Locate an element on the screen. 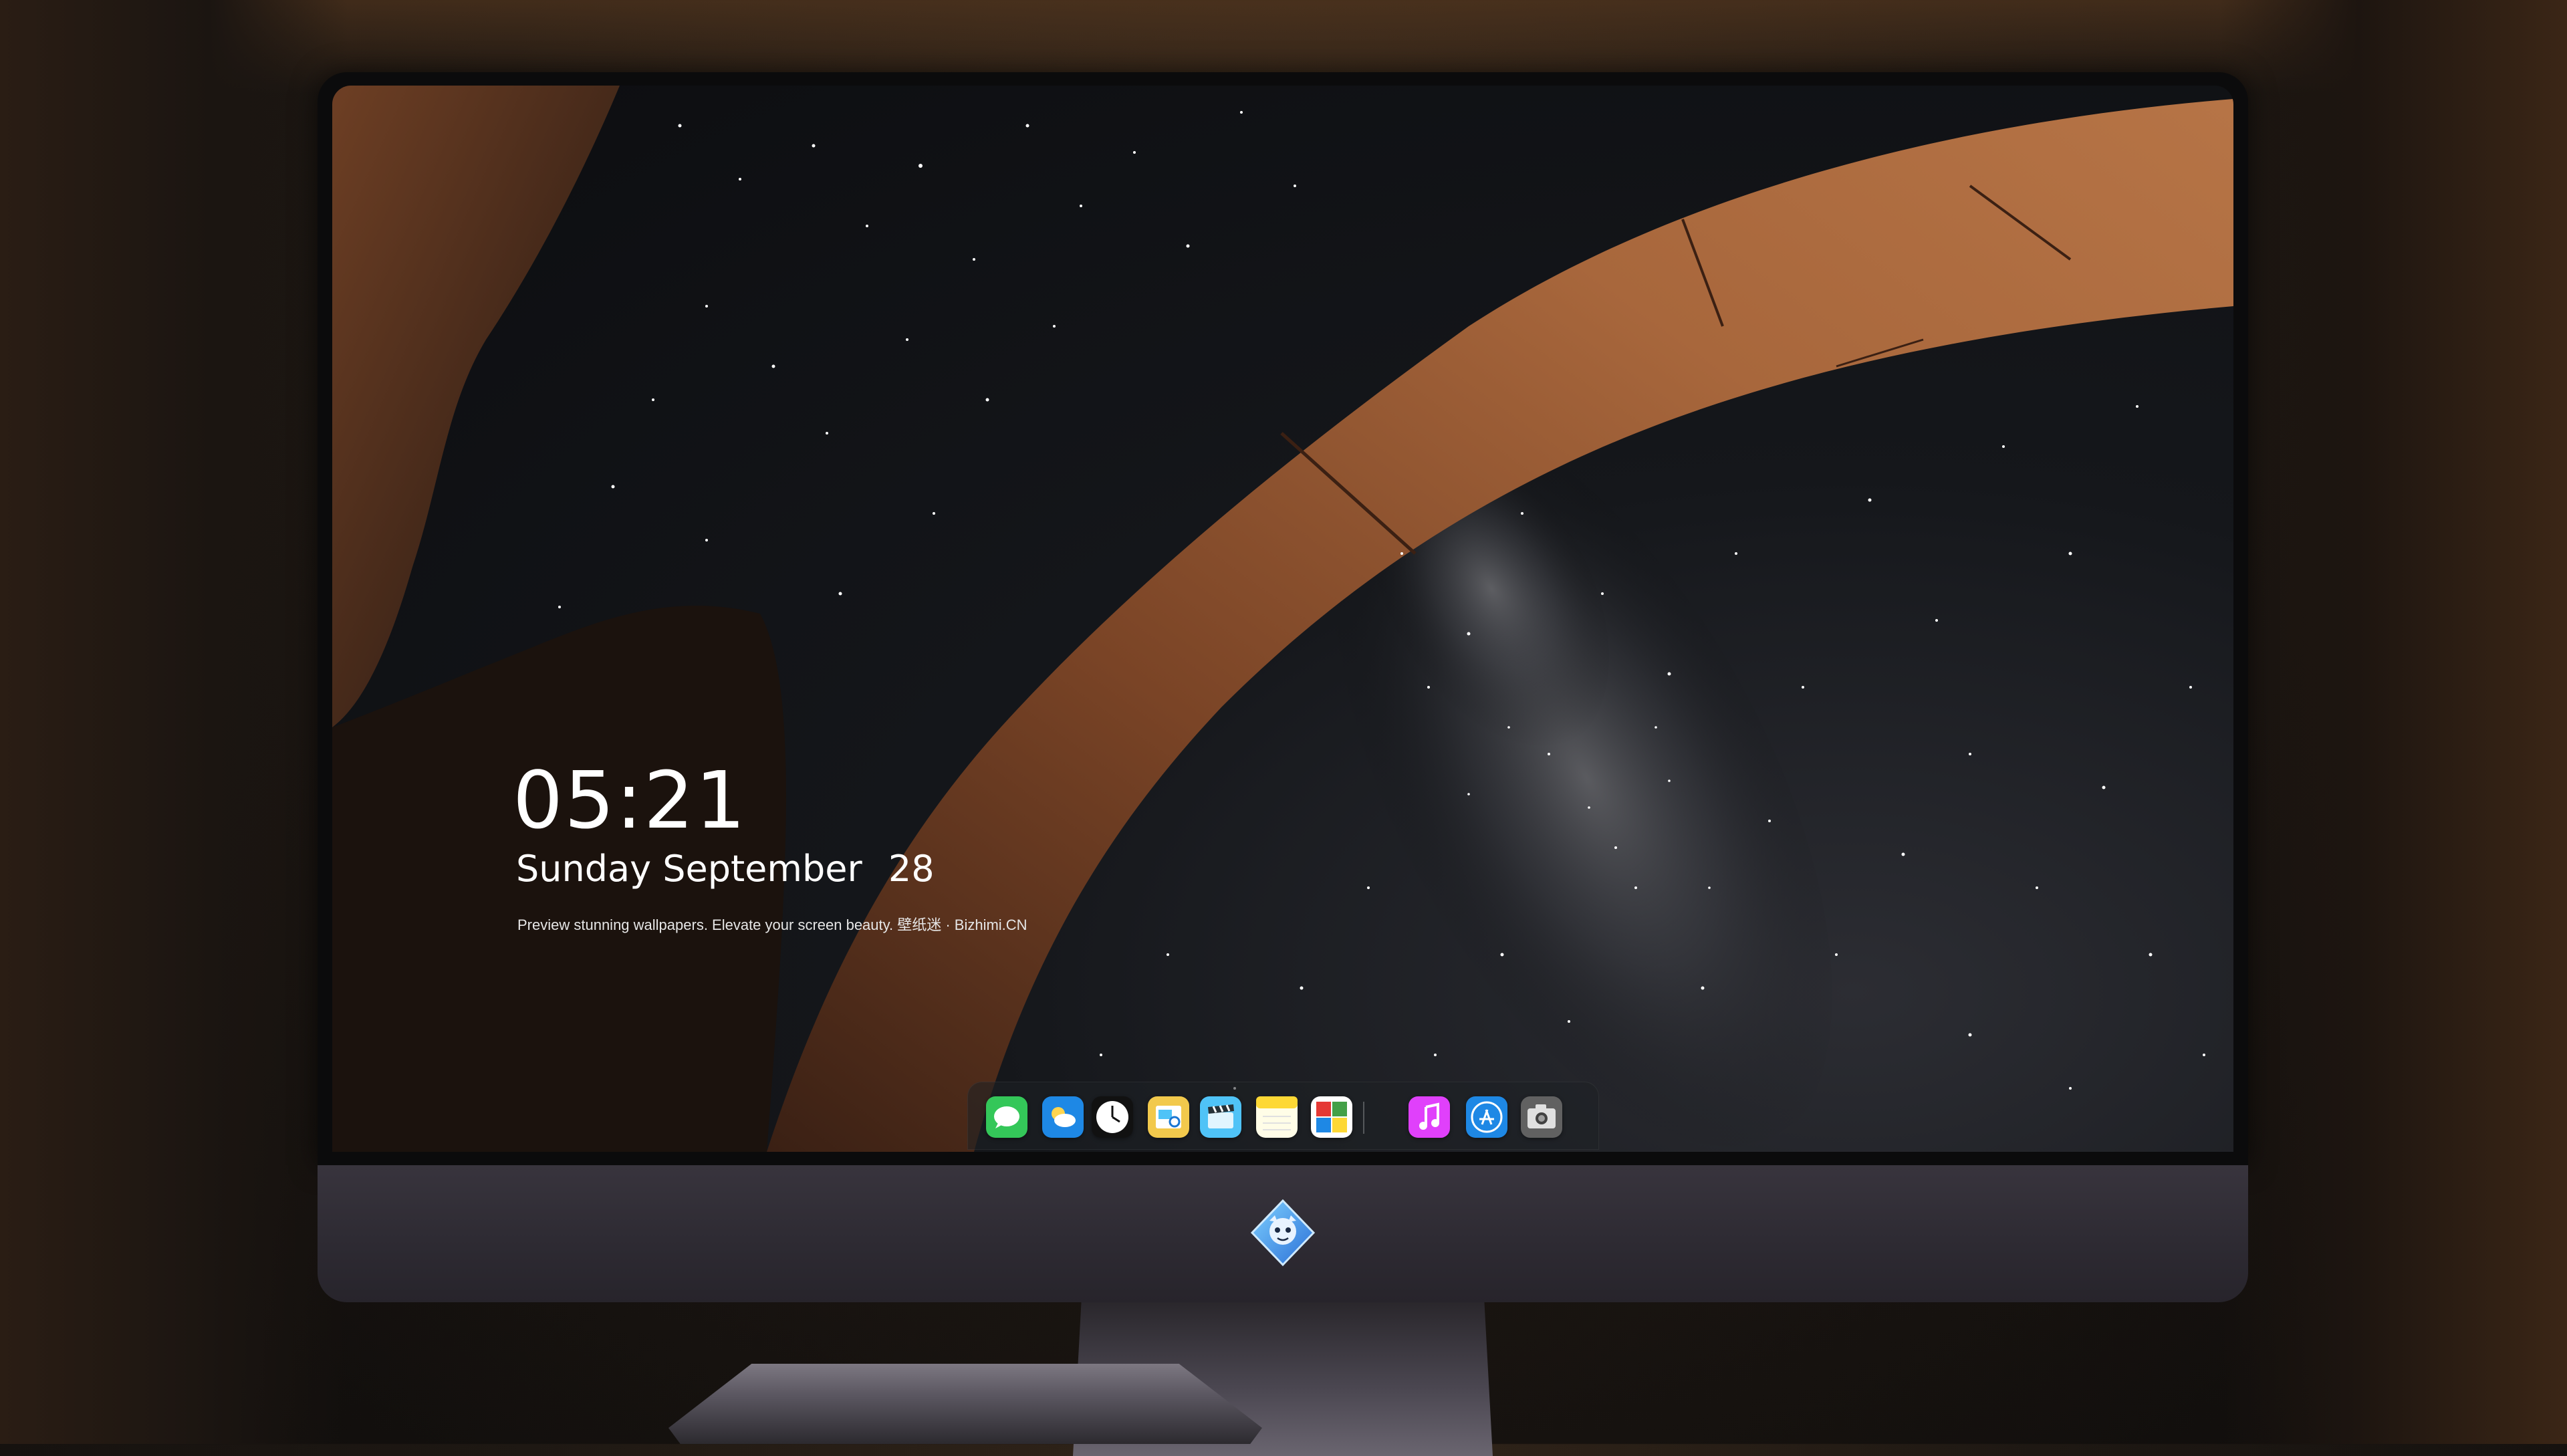  lock-screen-date: Sunday September 28 is located at coordinates (725, 869).